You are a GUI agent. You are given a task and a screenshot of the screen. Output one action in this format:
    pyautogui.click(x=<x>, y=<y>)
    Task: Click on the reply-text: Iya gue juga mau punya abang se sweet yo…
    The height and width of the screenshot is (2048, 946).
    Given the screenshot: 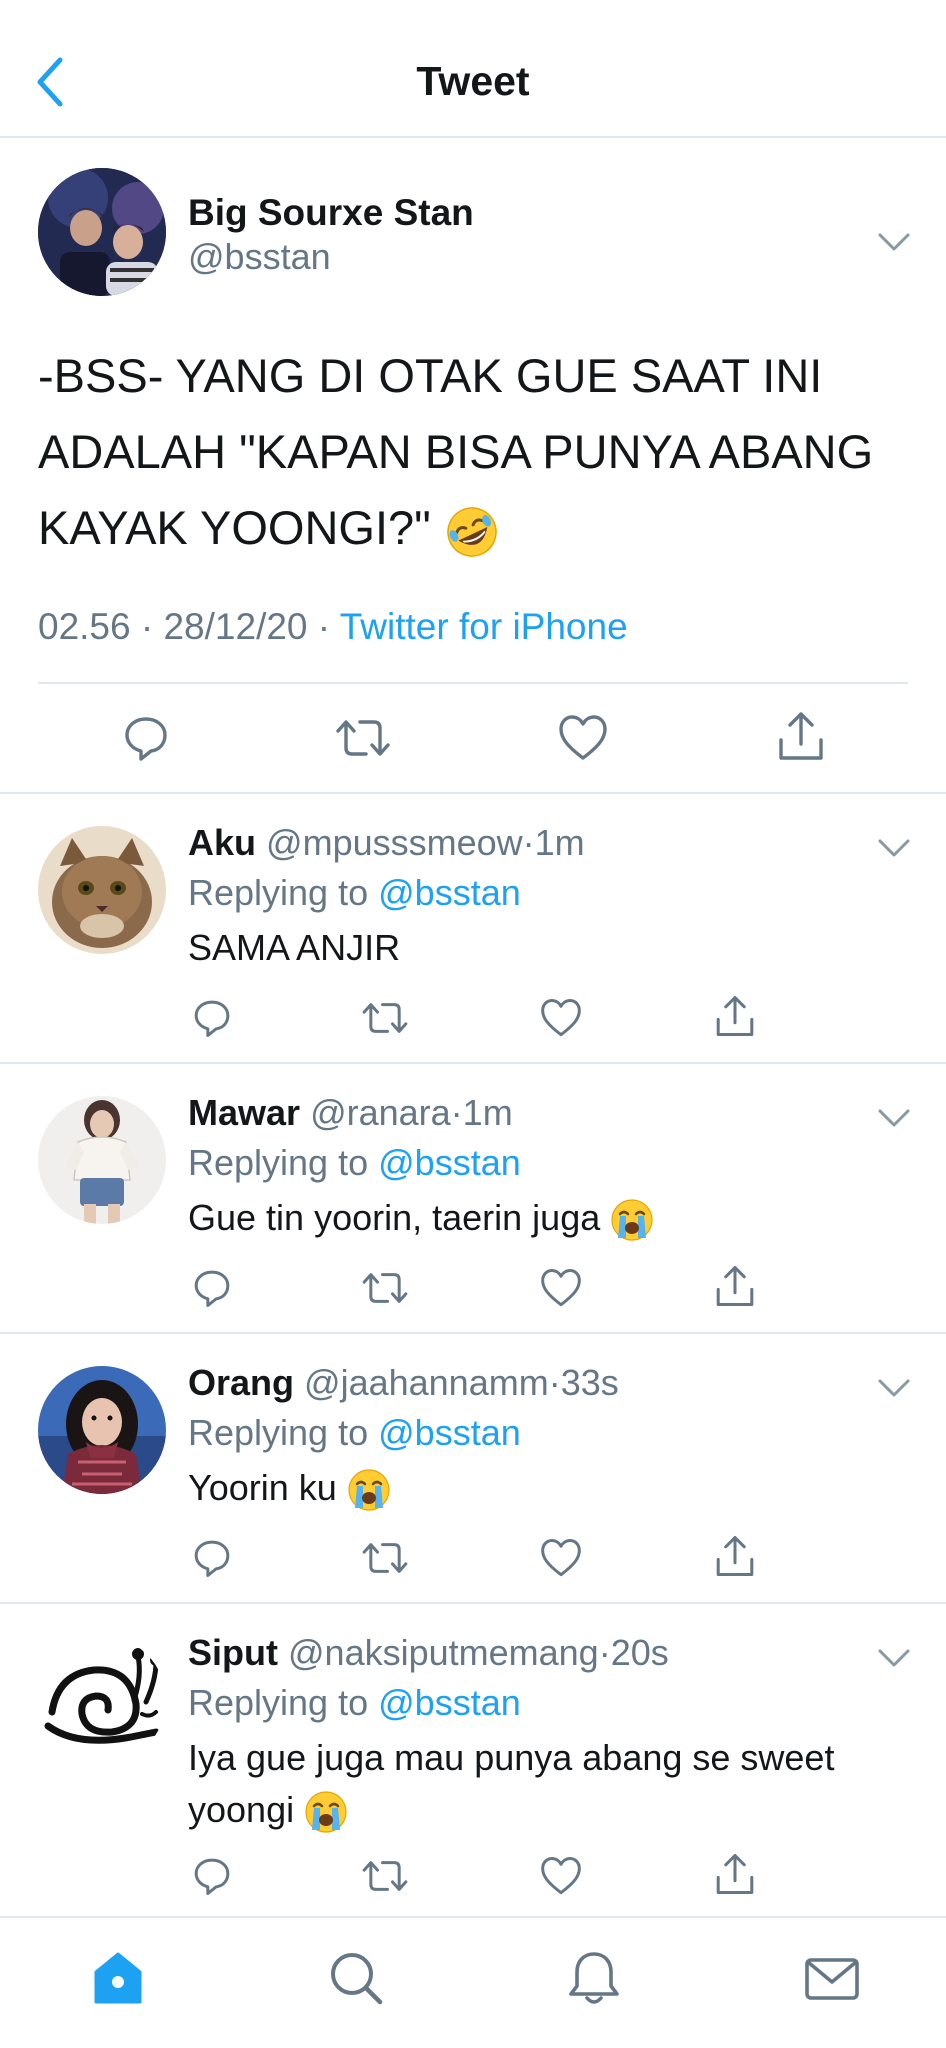 What is the action you would take?
    pyautogui.click(x=548, y=1784)
    